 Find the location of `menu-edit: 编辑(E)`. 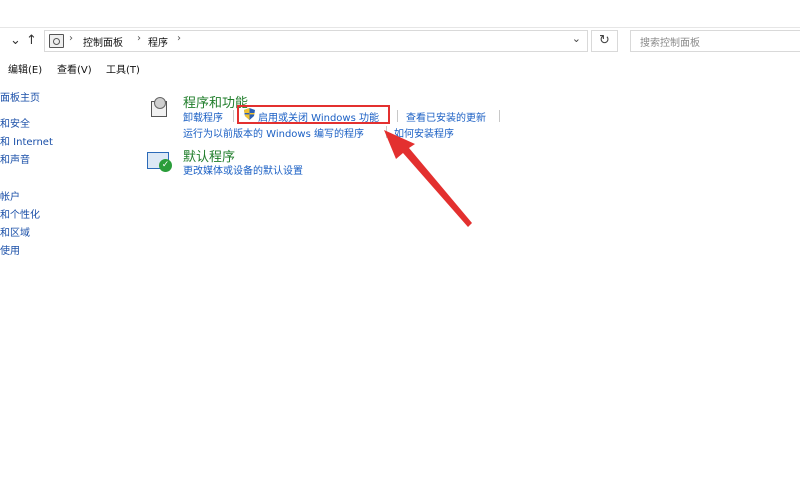

menu-edit: 编辑(E) is located at coordinates (25, 68).